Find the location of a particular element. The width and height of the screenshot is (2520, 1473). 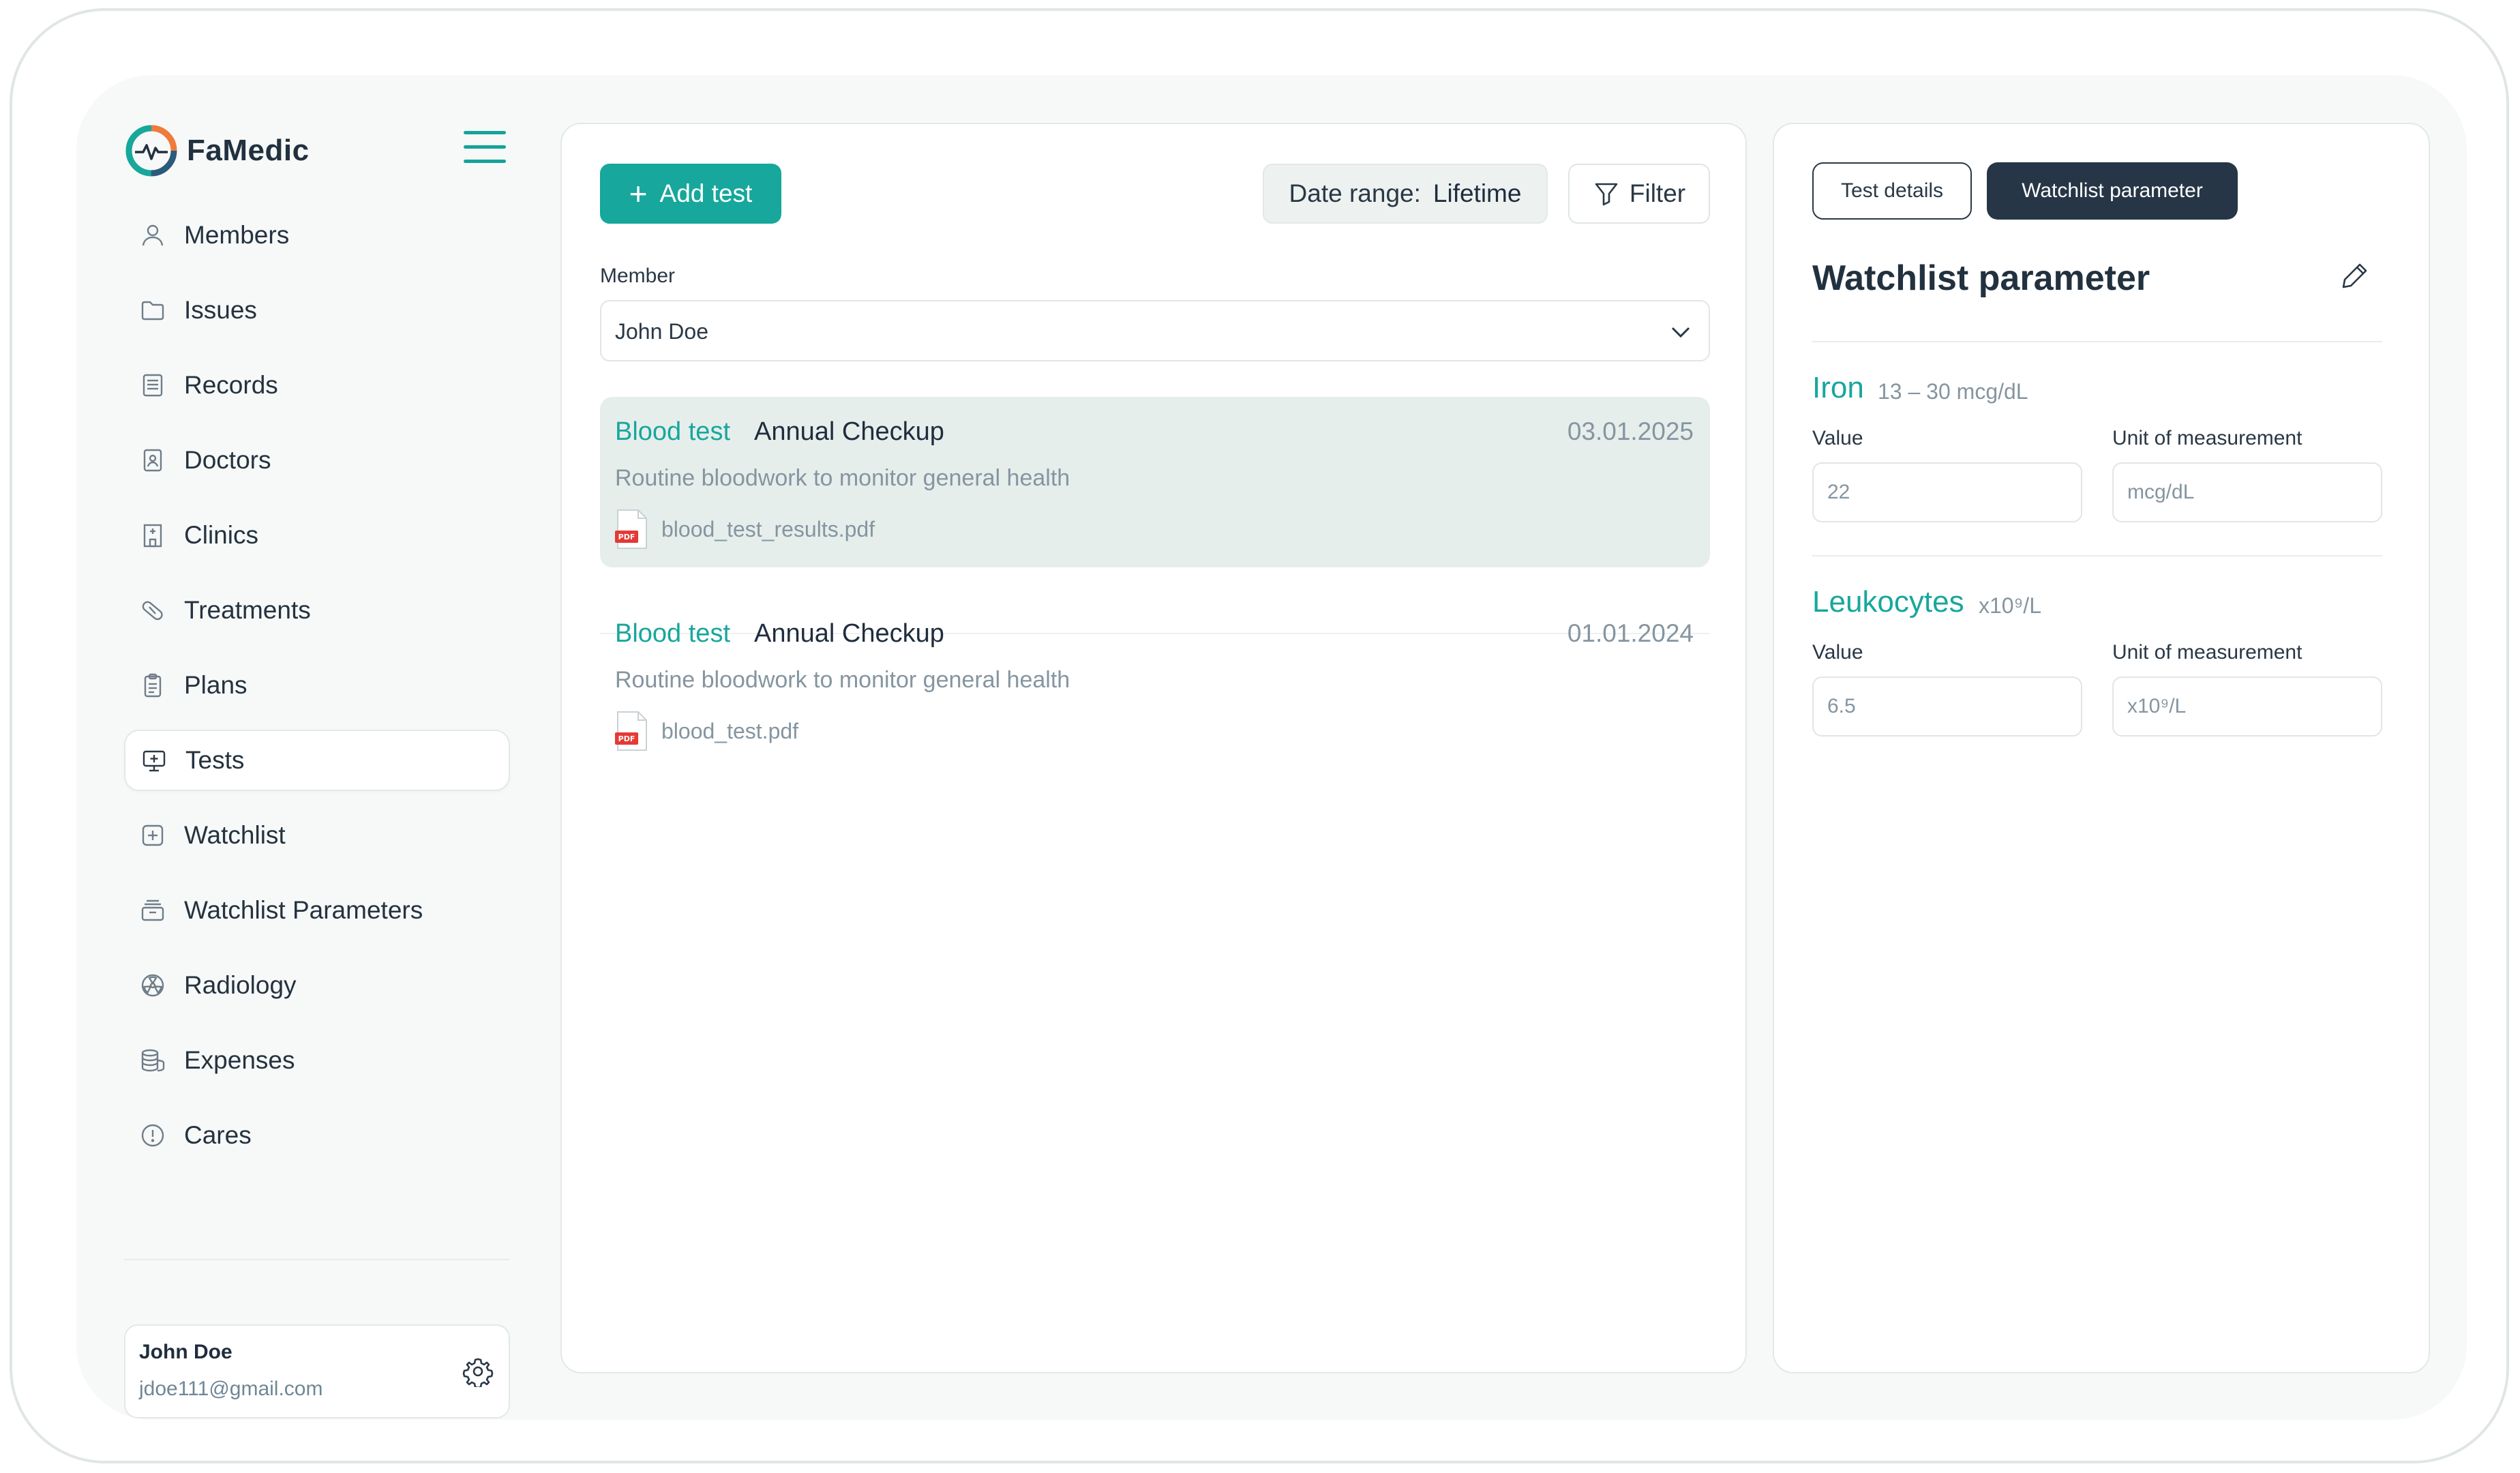

sidebar-item-plans: Plans is located at coordinates (317, 685).